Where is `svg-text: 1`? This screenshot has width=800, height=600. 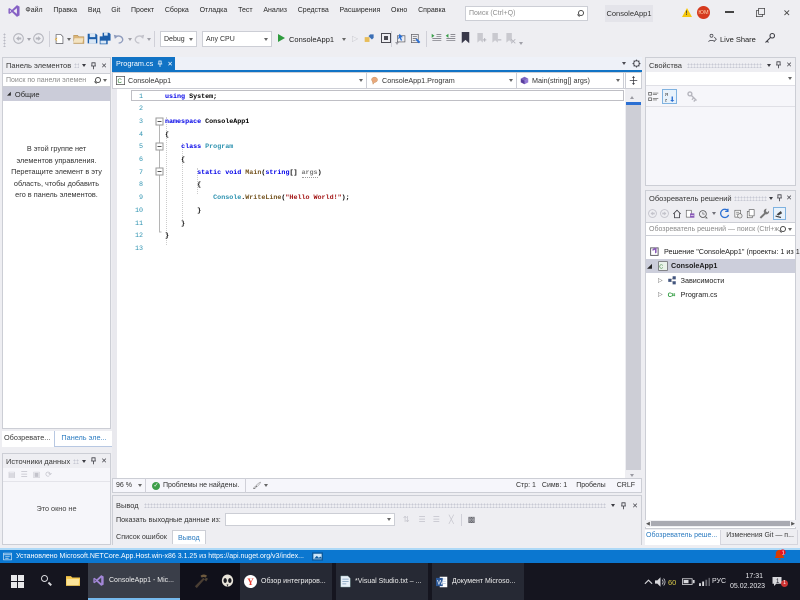 svg-text: 1 is located at coordinates (783, 553).